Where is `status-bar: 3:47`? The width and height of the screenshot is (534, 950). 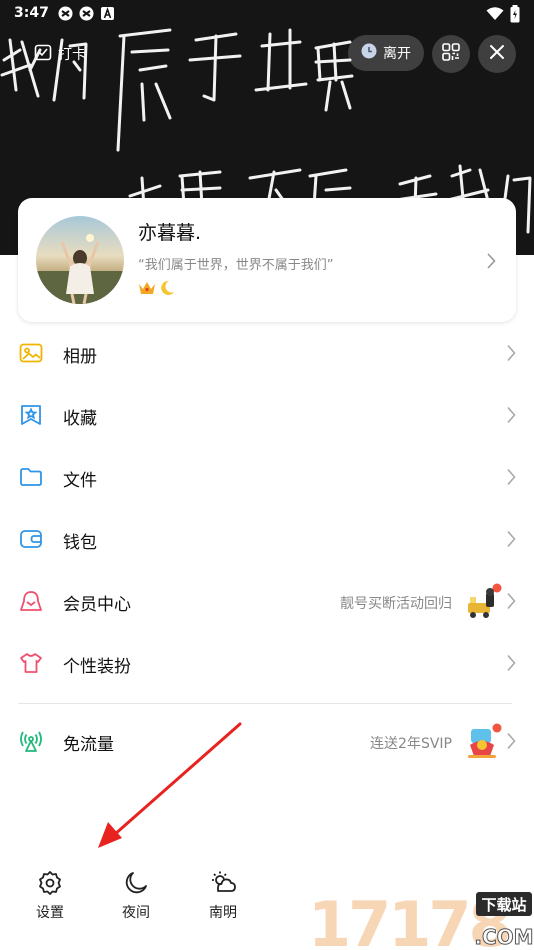
status-bar: 3:47 is located at coordinates (267, 14).